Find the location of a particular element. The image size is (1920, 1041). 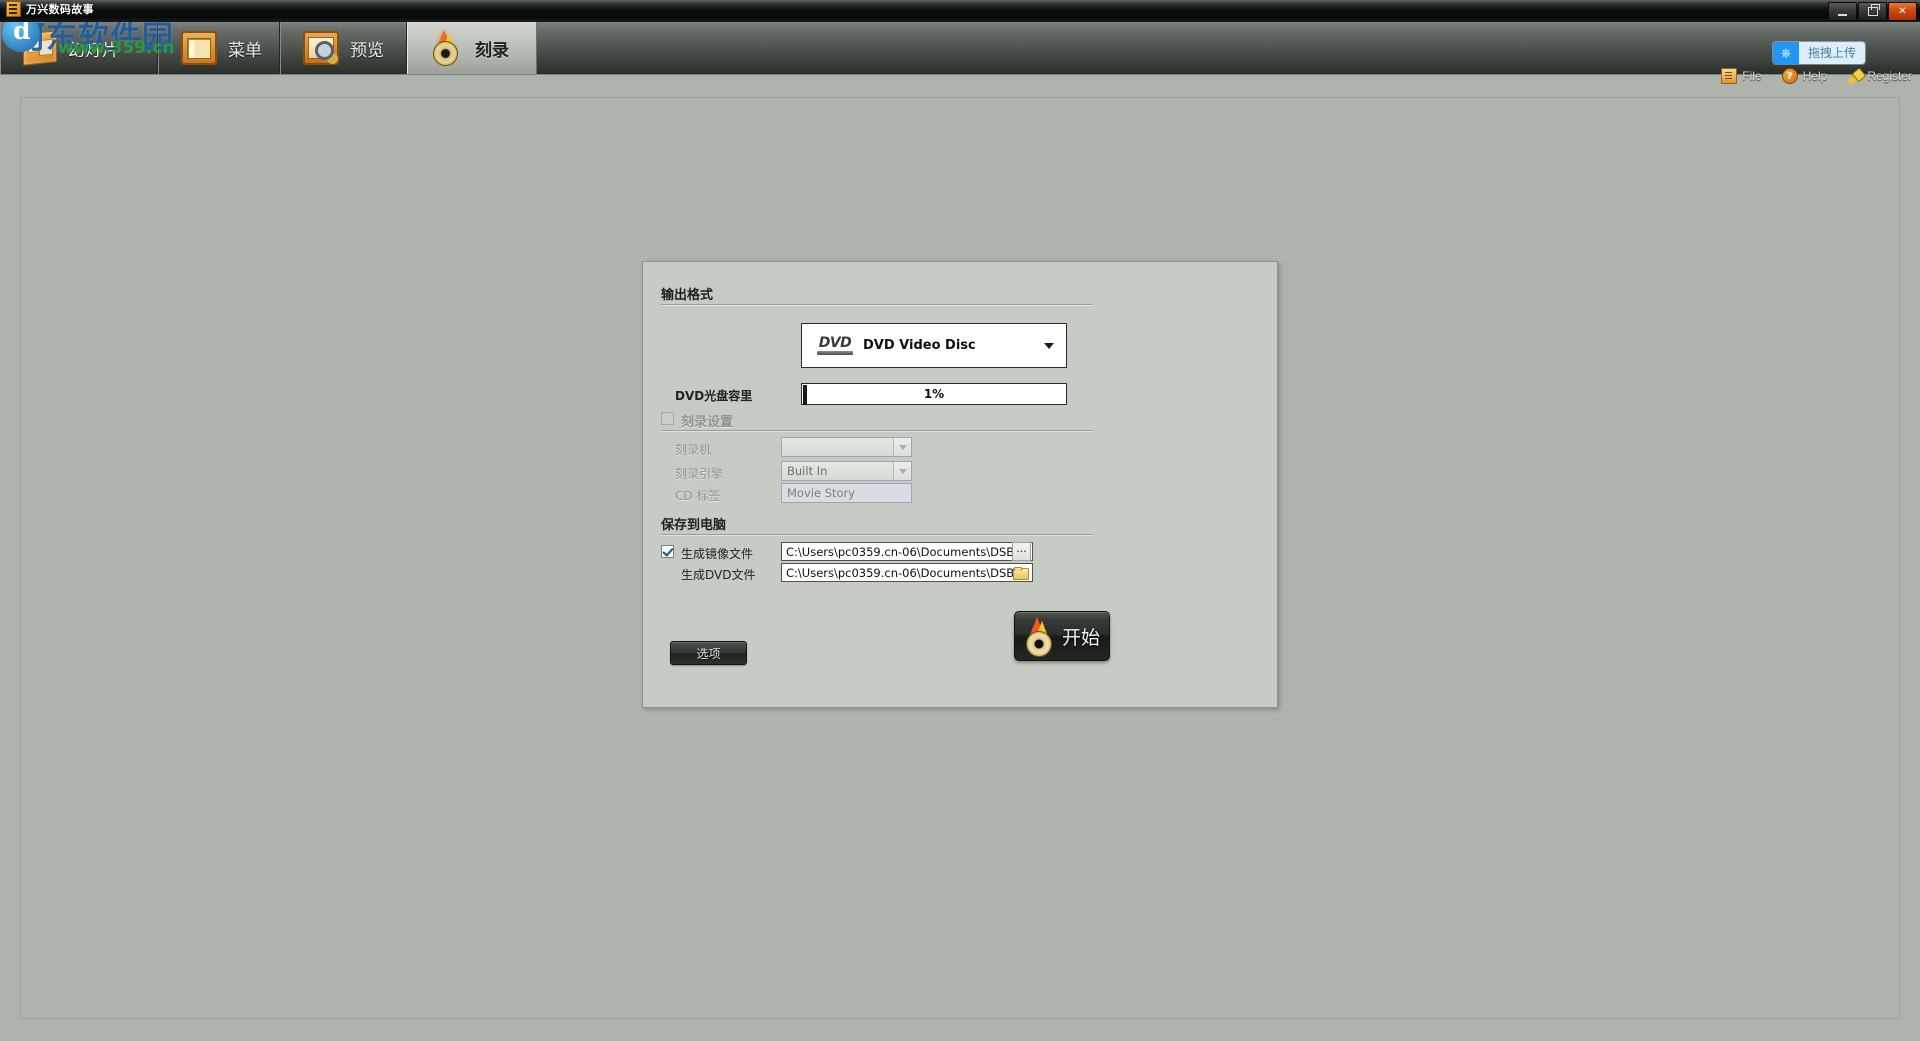

ellipsis-browse-icon: ··· is located at coordinates (1021, 551).